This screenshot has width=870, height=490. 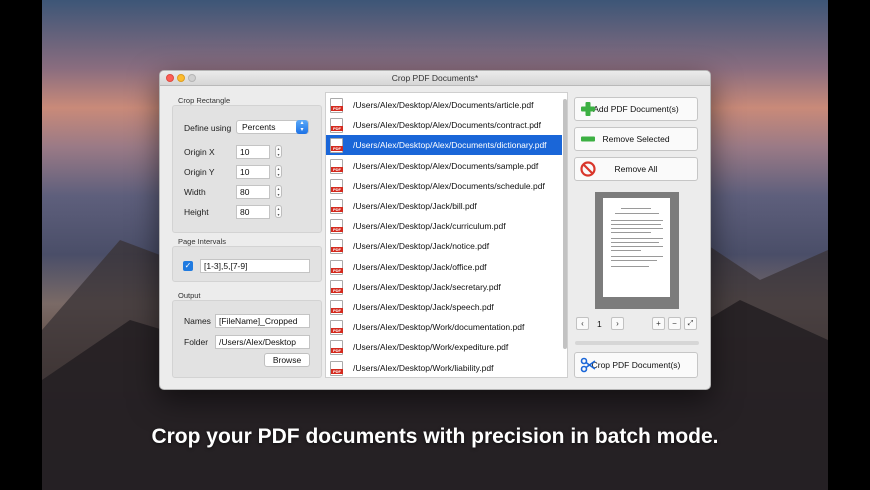 I want to click on page-intervals-group: ✓ [1-3],5,[7-9], so click(x=247, y=264).